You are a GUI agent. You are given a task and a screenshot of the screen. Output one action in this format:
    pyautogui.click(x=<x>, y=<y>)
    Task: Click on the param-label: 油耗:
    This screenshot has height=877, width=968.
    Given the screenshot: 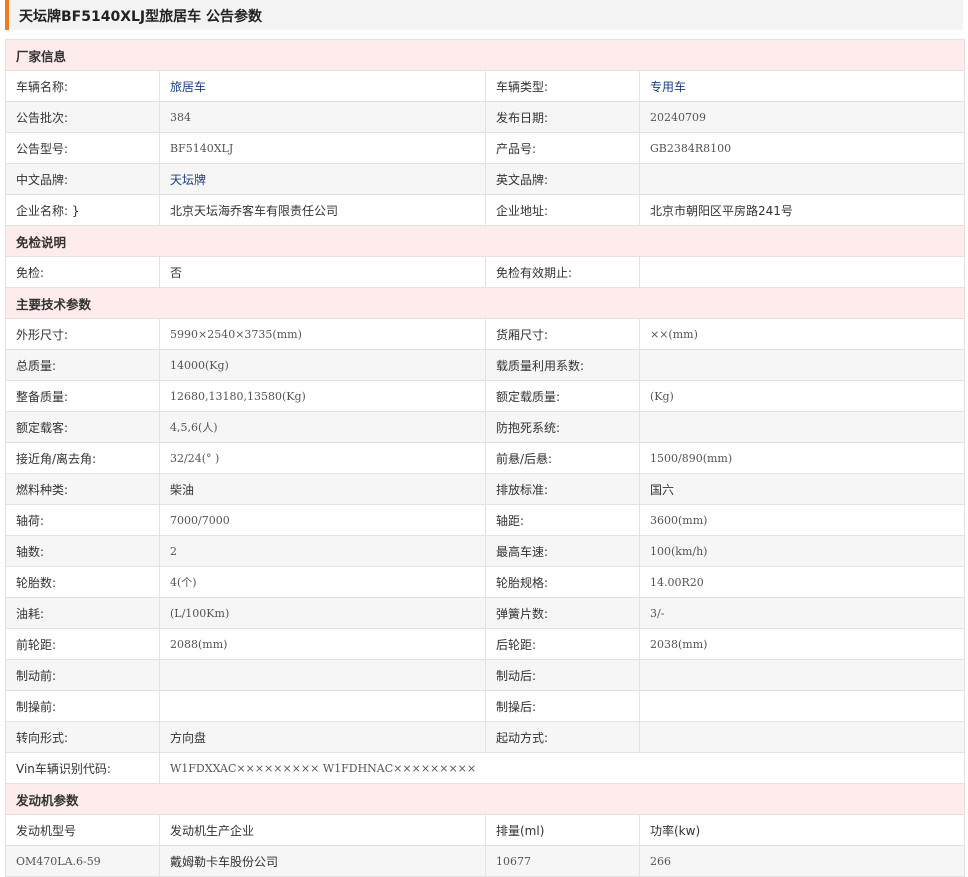 What is the action you would take?
    pyautogui.click(x=82, y=613)
    